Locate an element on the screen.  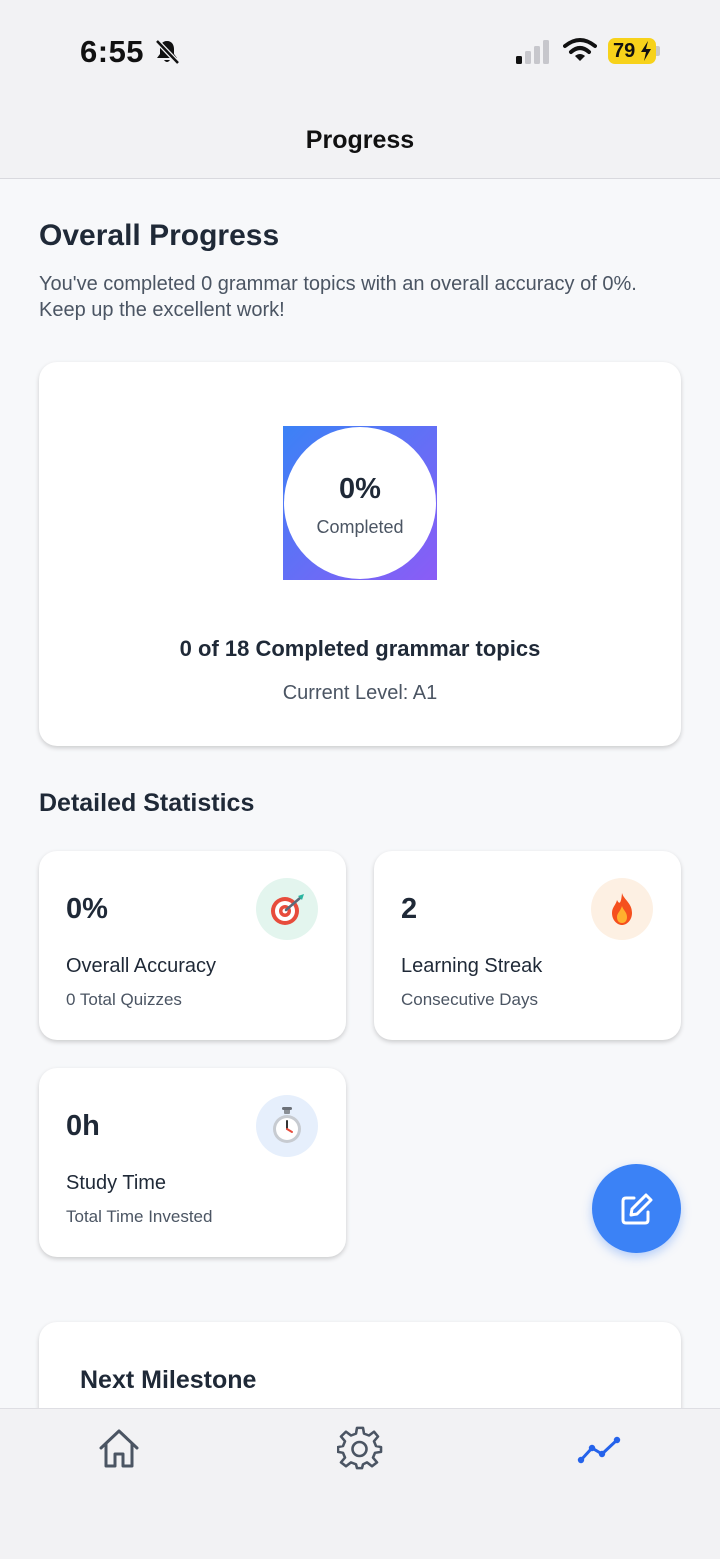
study-time-value: 0h is located at coordinates (83, 1126).